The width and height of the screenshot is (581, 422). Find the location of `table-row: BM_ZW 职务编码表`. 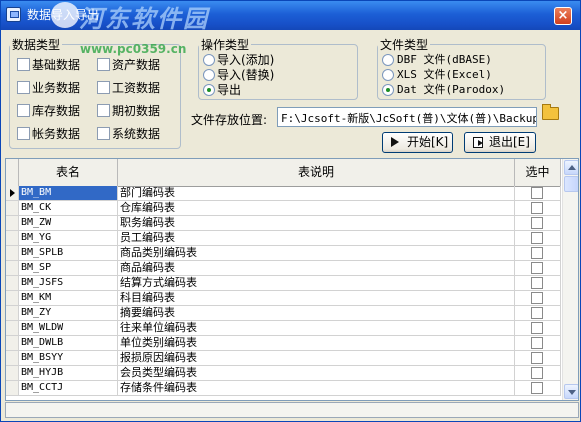

table-row: BM_ZW 职务编码表 is located at coordinates (283, 223).